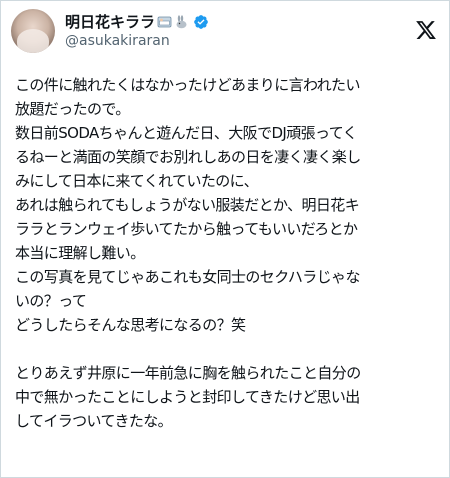 The height and width of the screenshot is (478, 450). I want to click on author-names: 明日花キララ @asukakiraran, so click(137, 29).